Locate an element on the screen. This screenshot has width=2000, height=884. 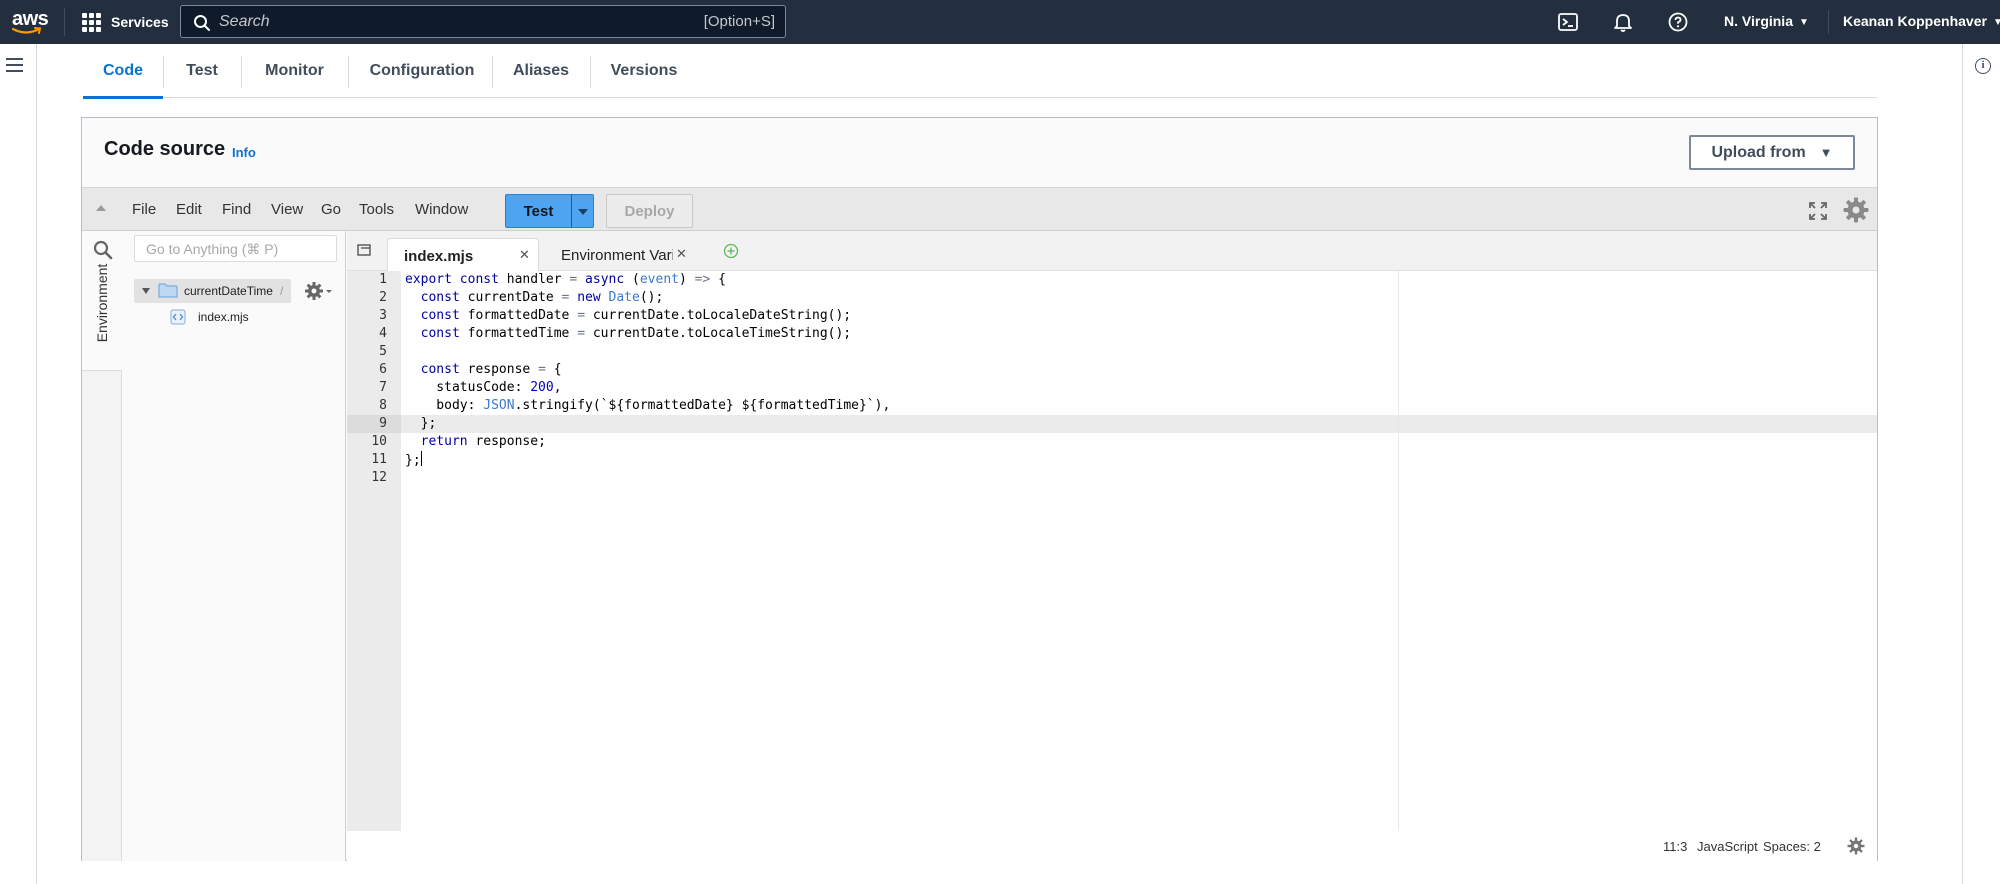
indent-setting: Spaces: 2 is located at coordinates (1792, 846).